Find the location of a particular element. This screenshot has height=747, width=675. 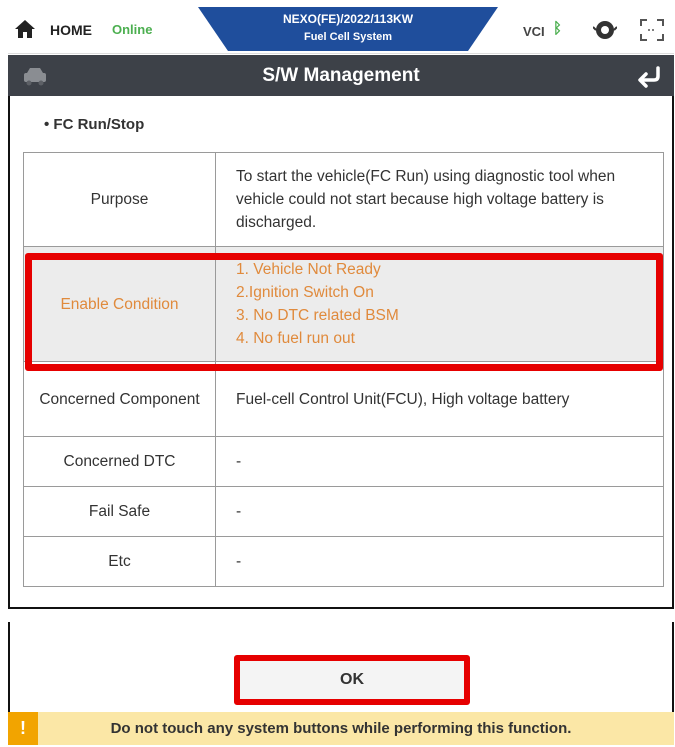

page-title: S/W Management is located at coordinates (341, 75).